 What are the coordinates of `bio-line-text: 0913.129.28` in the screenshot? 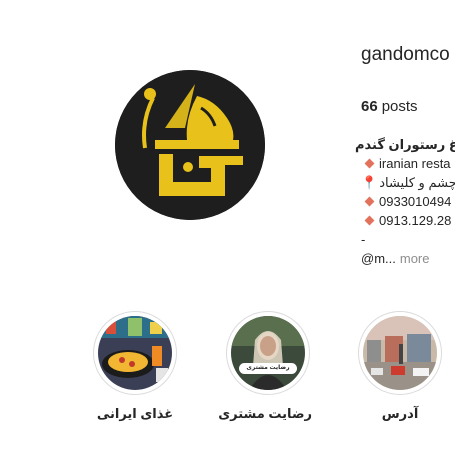 It's located at (415, 220).